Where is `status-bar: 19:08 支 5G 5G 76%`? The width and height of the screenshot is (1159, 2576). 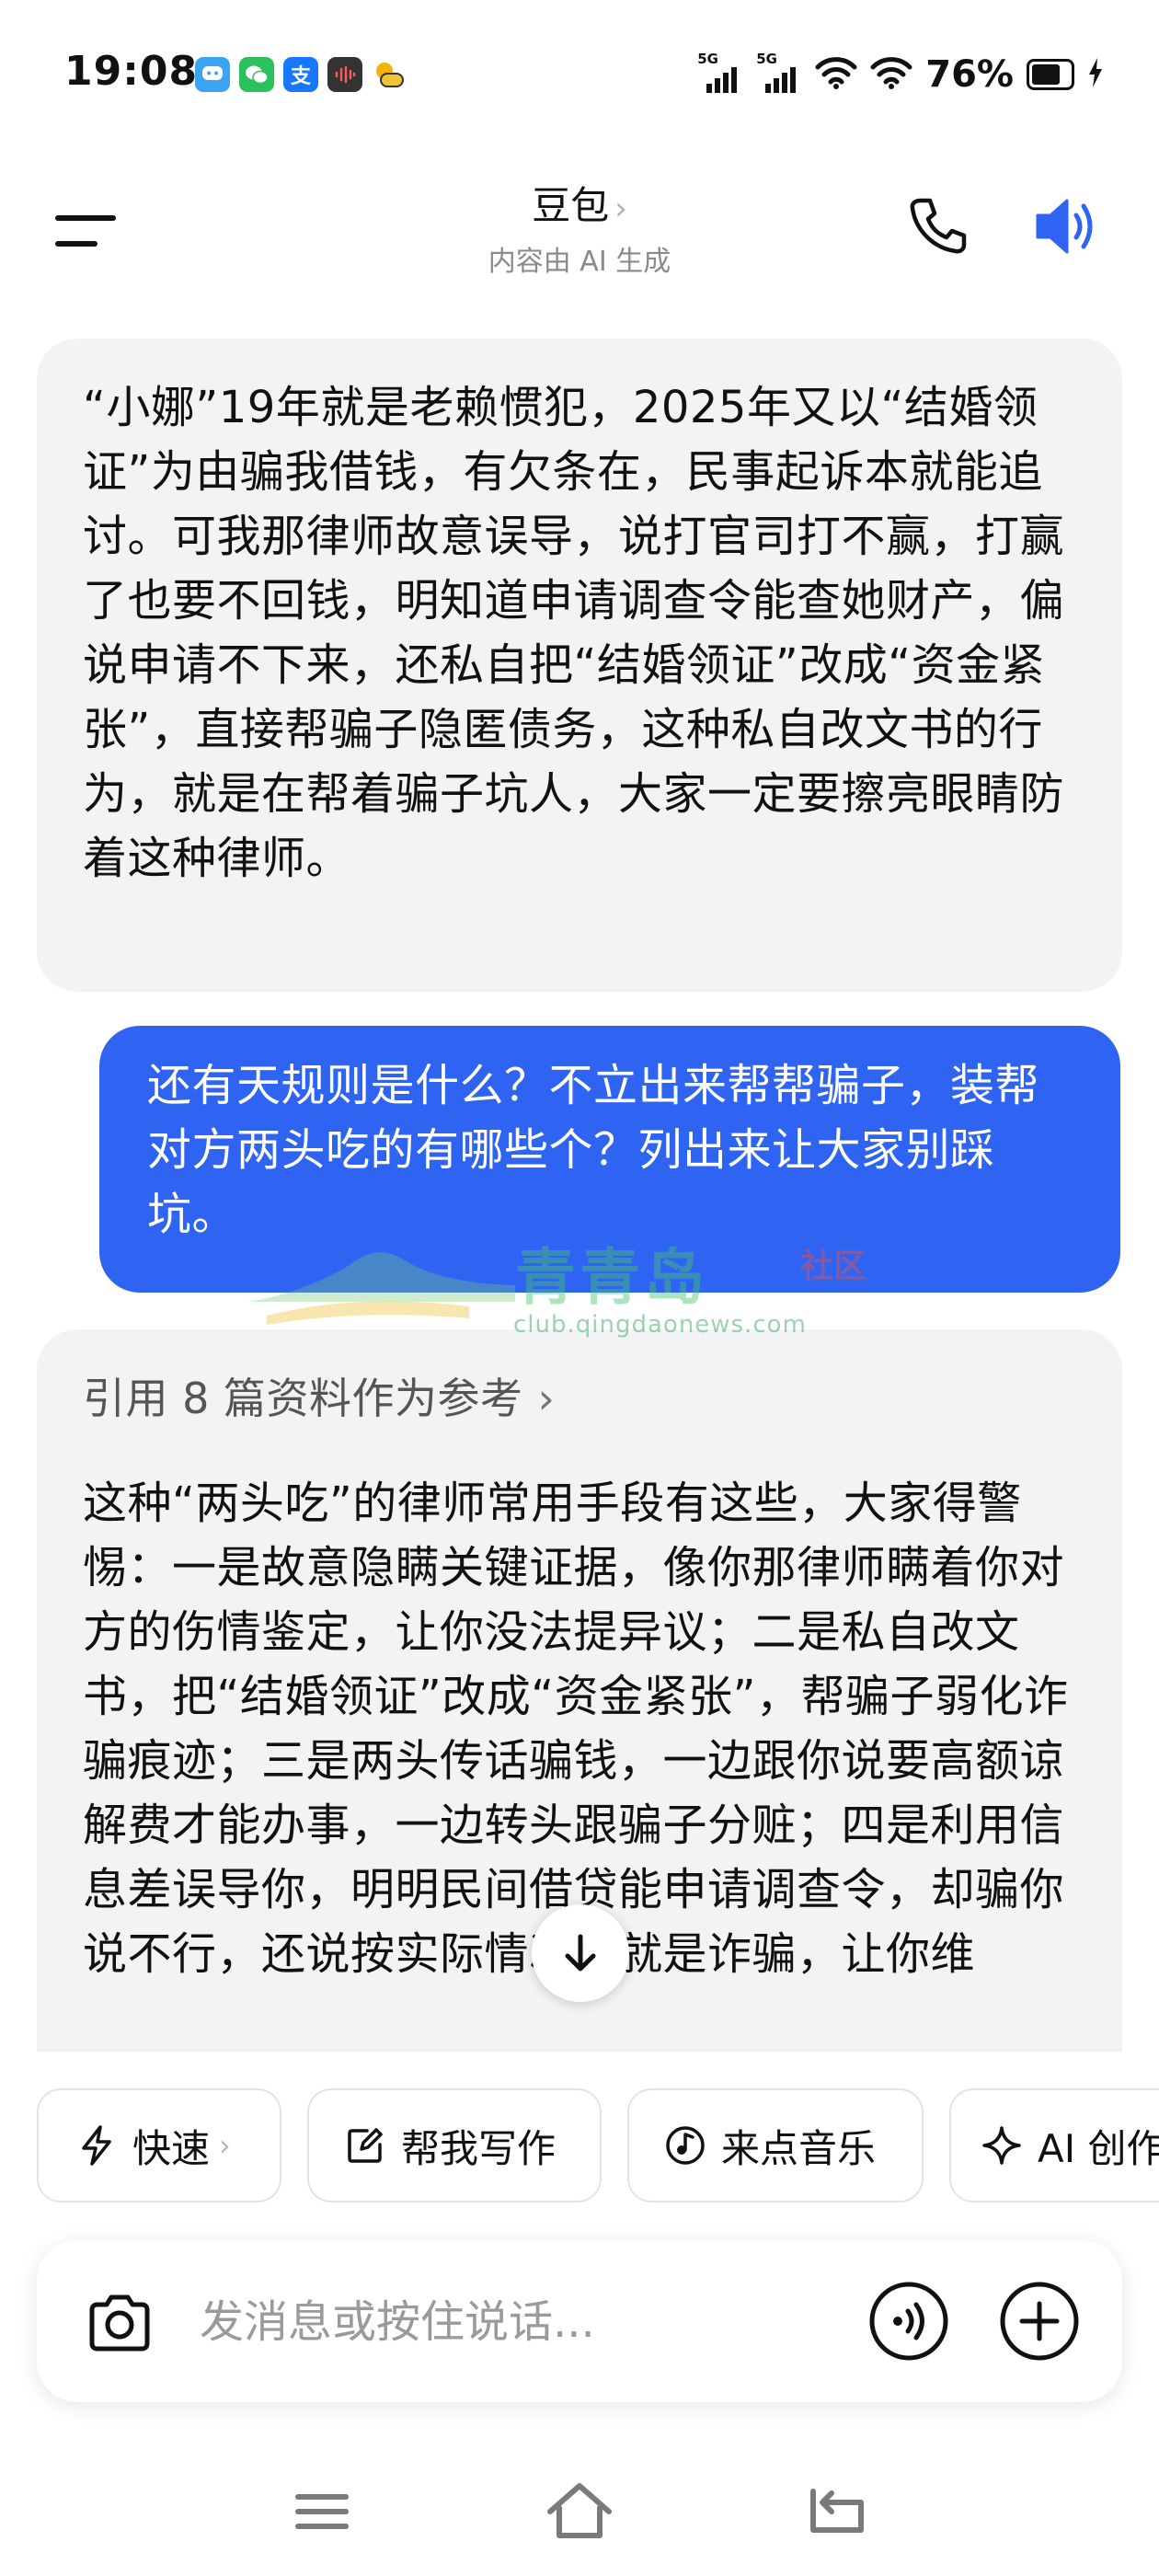
status-bar: 19:08 支 5G 5G 76% is located at coordinates (579, 73).